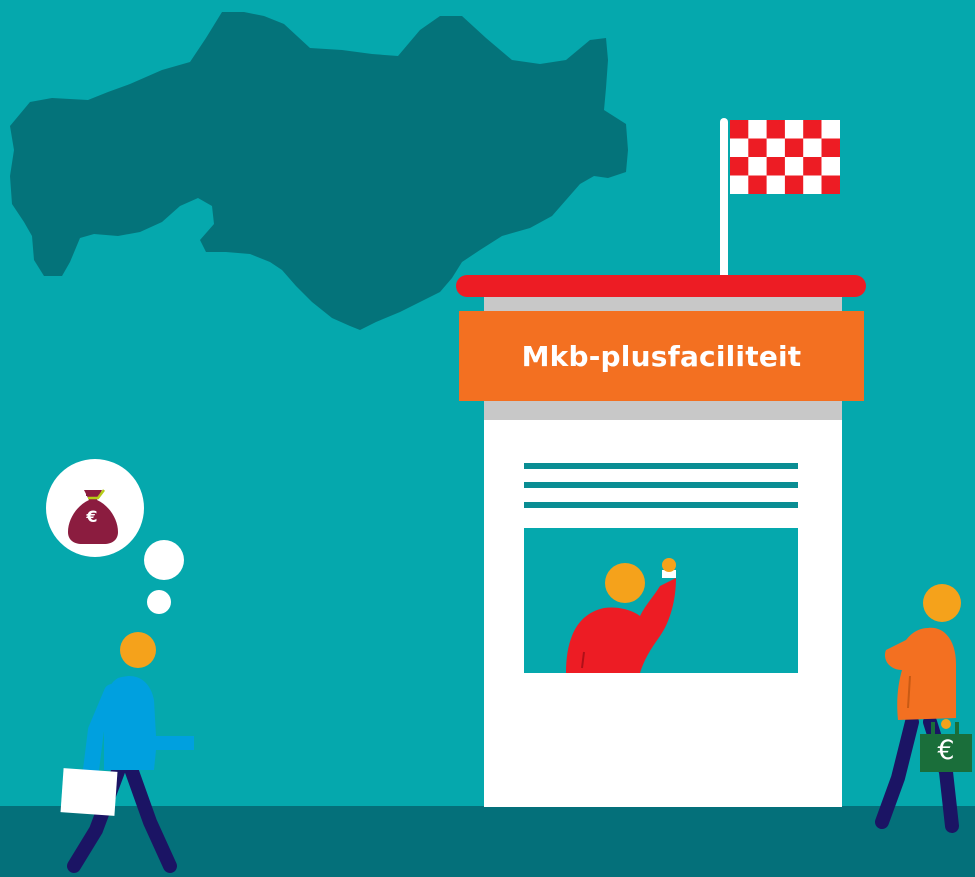 The height and width of the screenshot is (877, 975). Describe the element at coordinates (89, 792) in the screenshot. I see `briefcase-white-icon` at that location.